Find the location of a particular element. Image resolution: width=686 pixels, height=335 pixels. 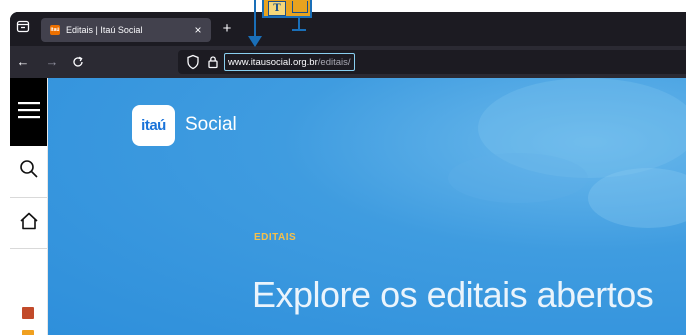

tab-title: Editais | Itaú Social is located at coordinates (104, 30).